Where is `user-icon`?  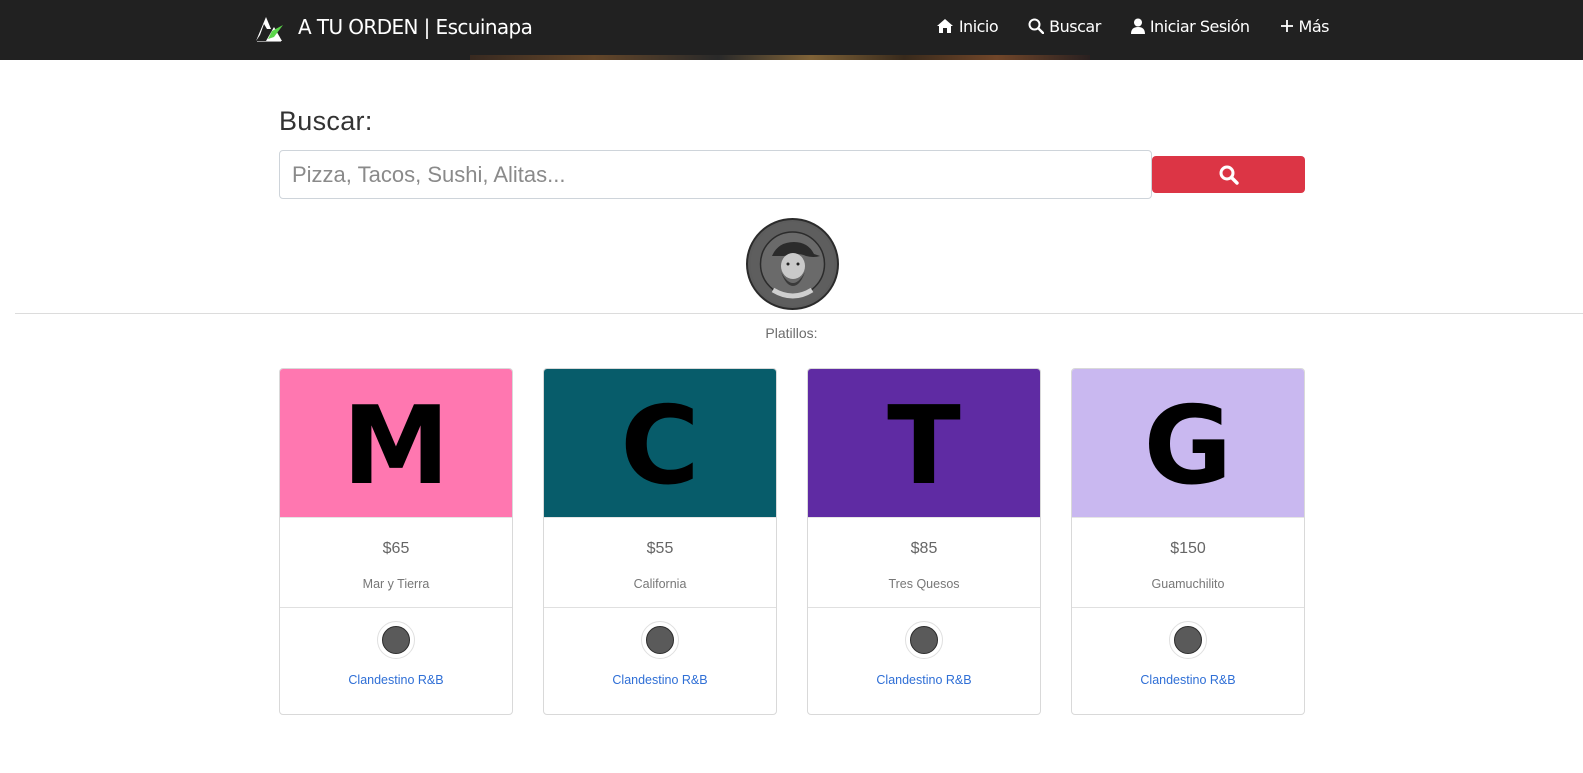 user-icon is located at coordinates (1137, 26).